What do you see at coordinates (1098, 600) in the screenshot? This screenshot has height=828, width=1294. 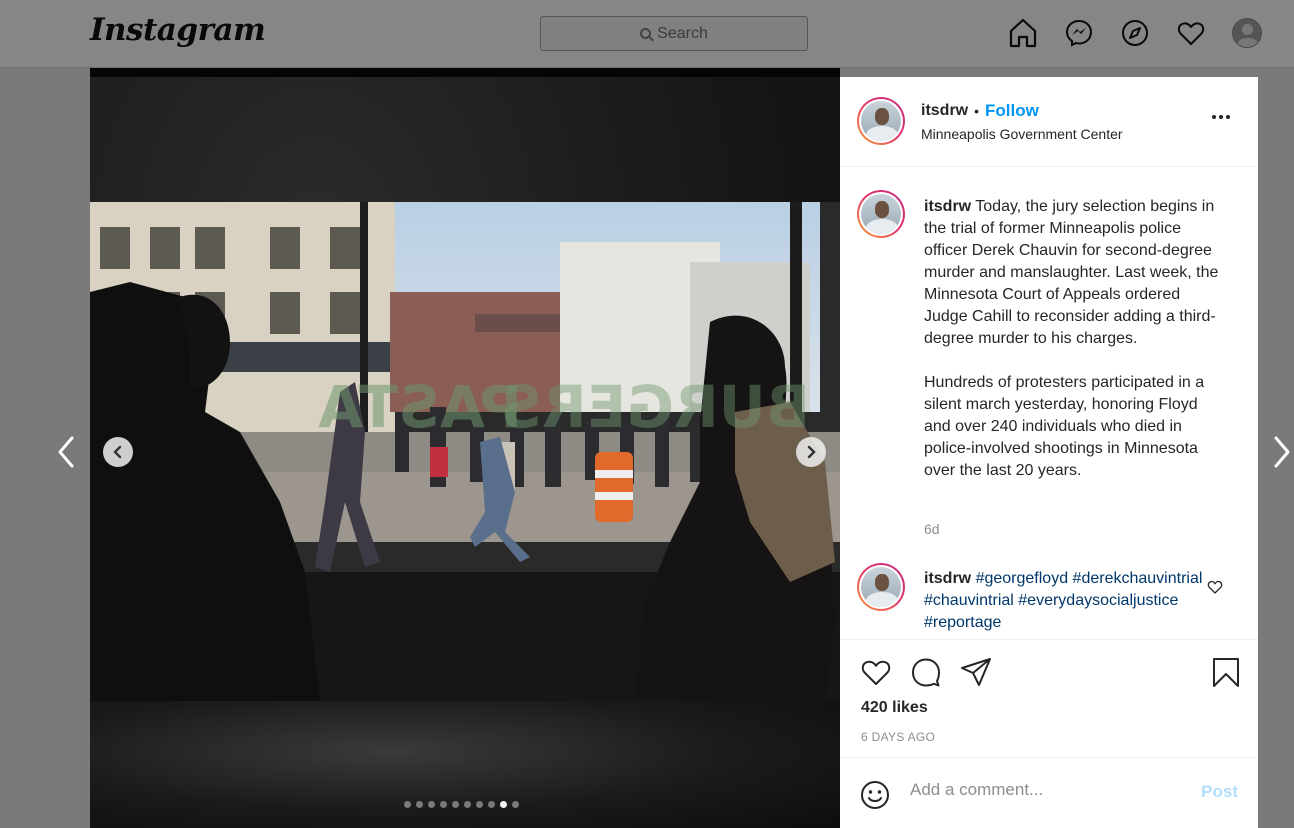 I see `hashtag-link: #everydaysocialjustice` at bounding box center [1098, 600].